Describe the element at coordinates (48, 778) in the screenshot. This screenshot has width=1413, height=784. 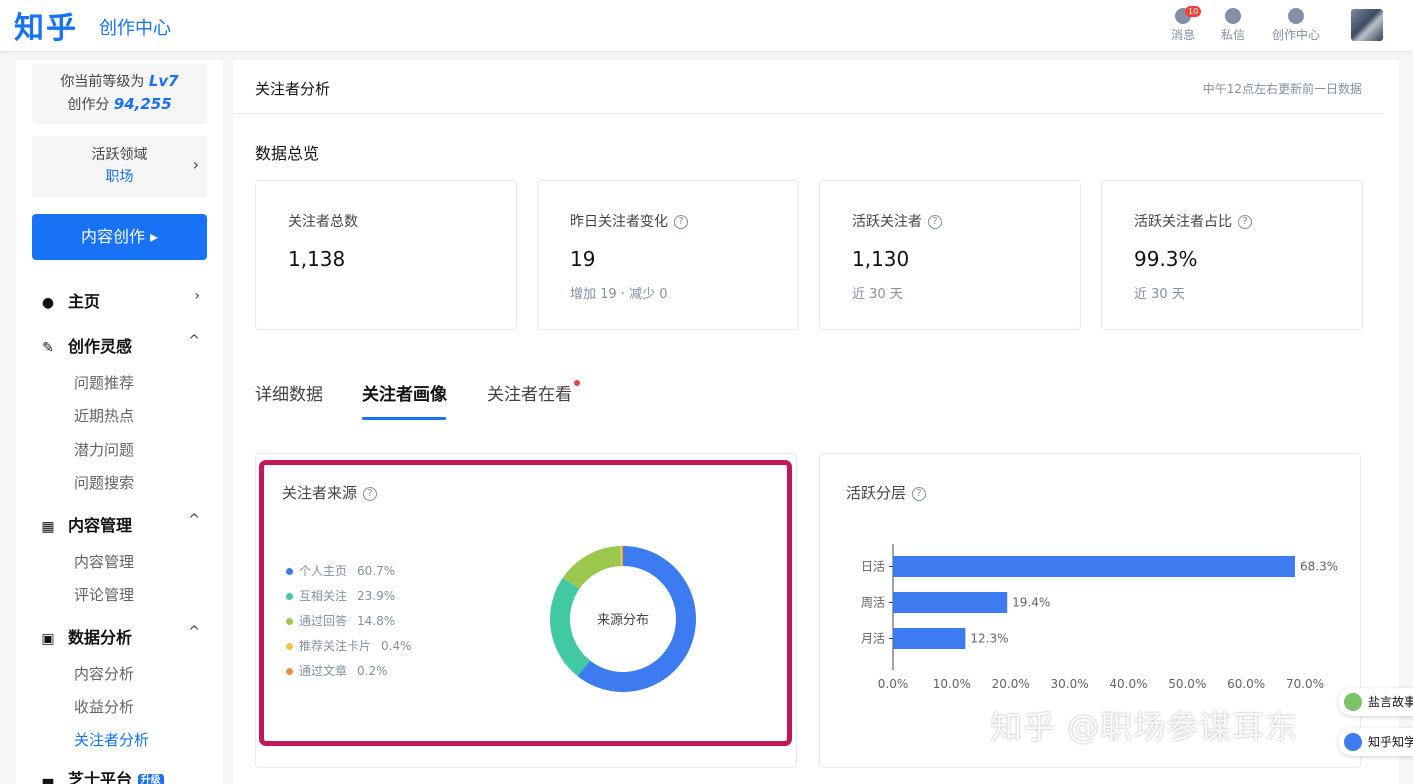
I see `platform-icon: ▬` at that location.